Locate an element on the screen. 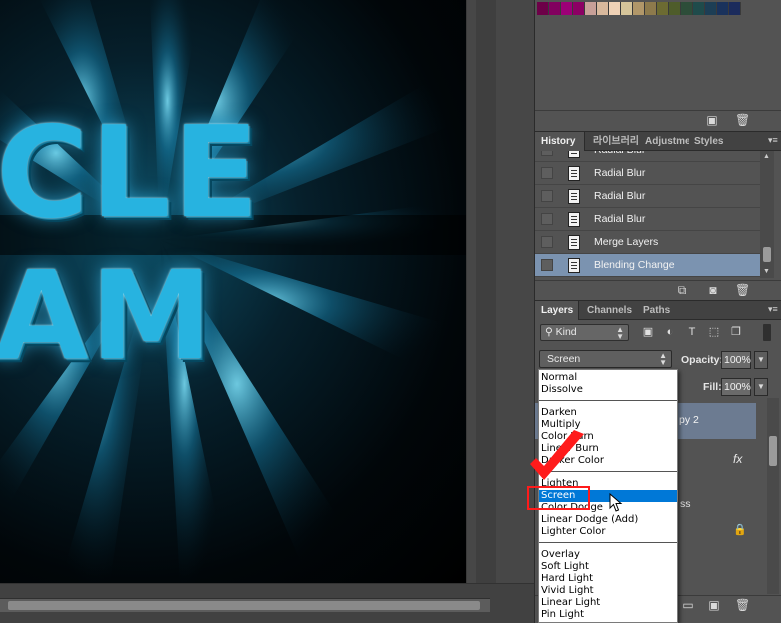 The width and height of the screenshot is (781, 623). tab-history: History is located at coordinates (560, 141).